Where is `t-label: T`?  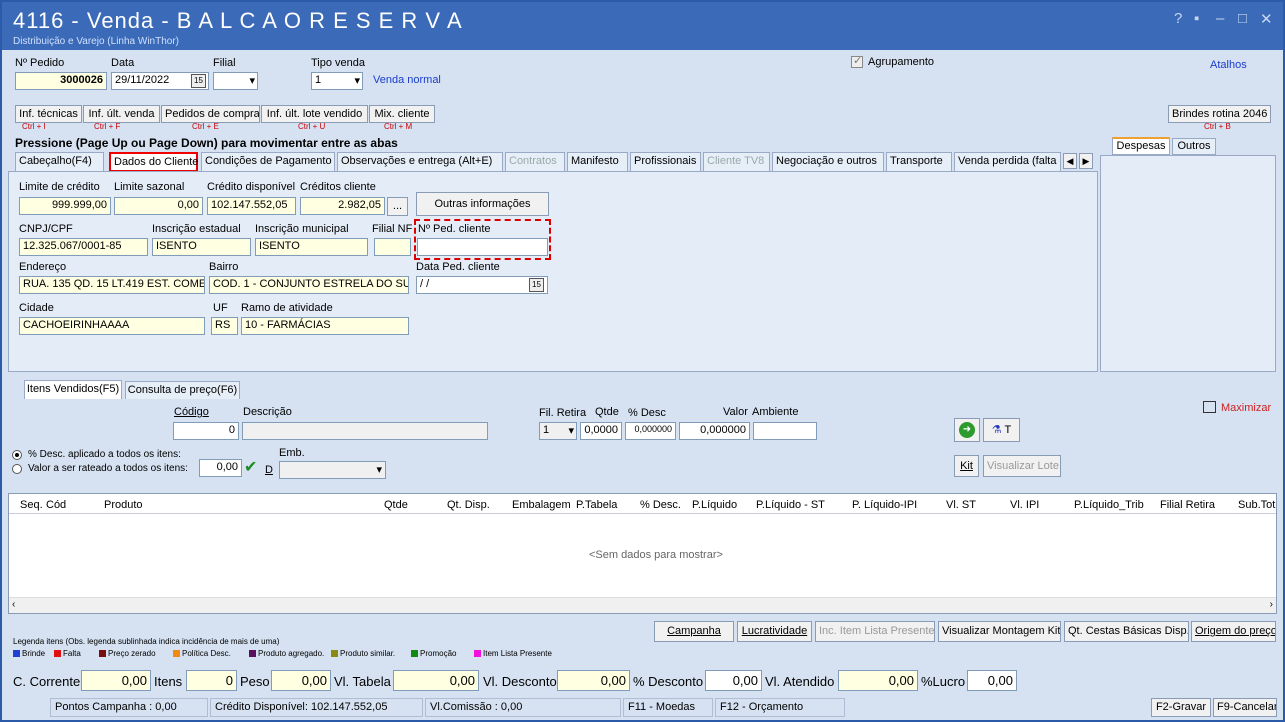
t-label: T is located at coordinates (1008, 430).